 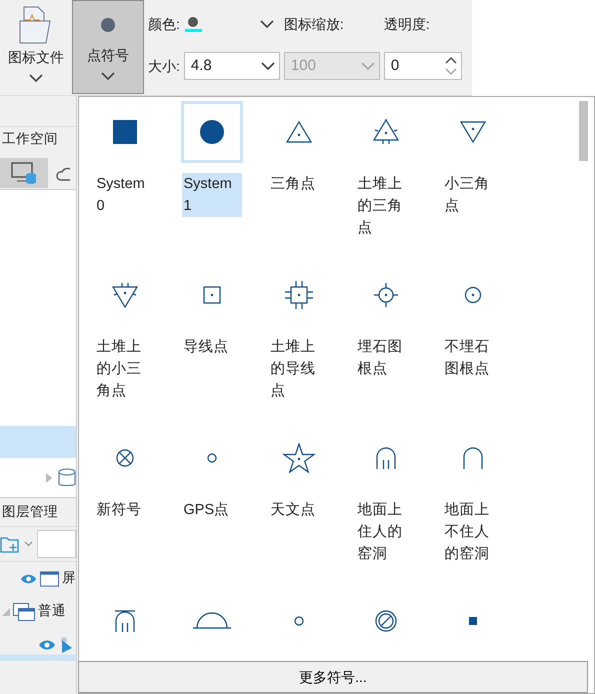 I want to click on symbol-label: 土堆上的小三角点, so click(x=119, y=369).